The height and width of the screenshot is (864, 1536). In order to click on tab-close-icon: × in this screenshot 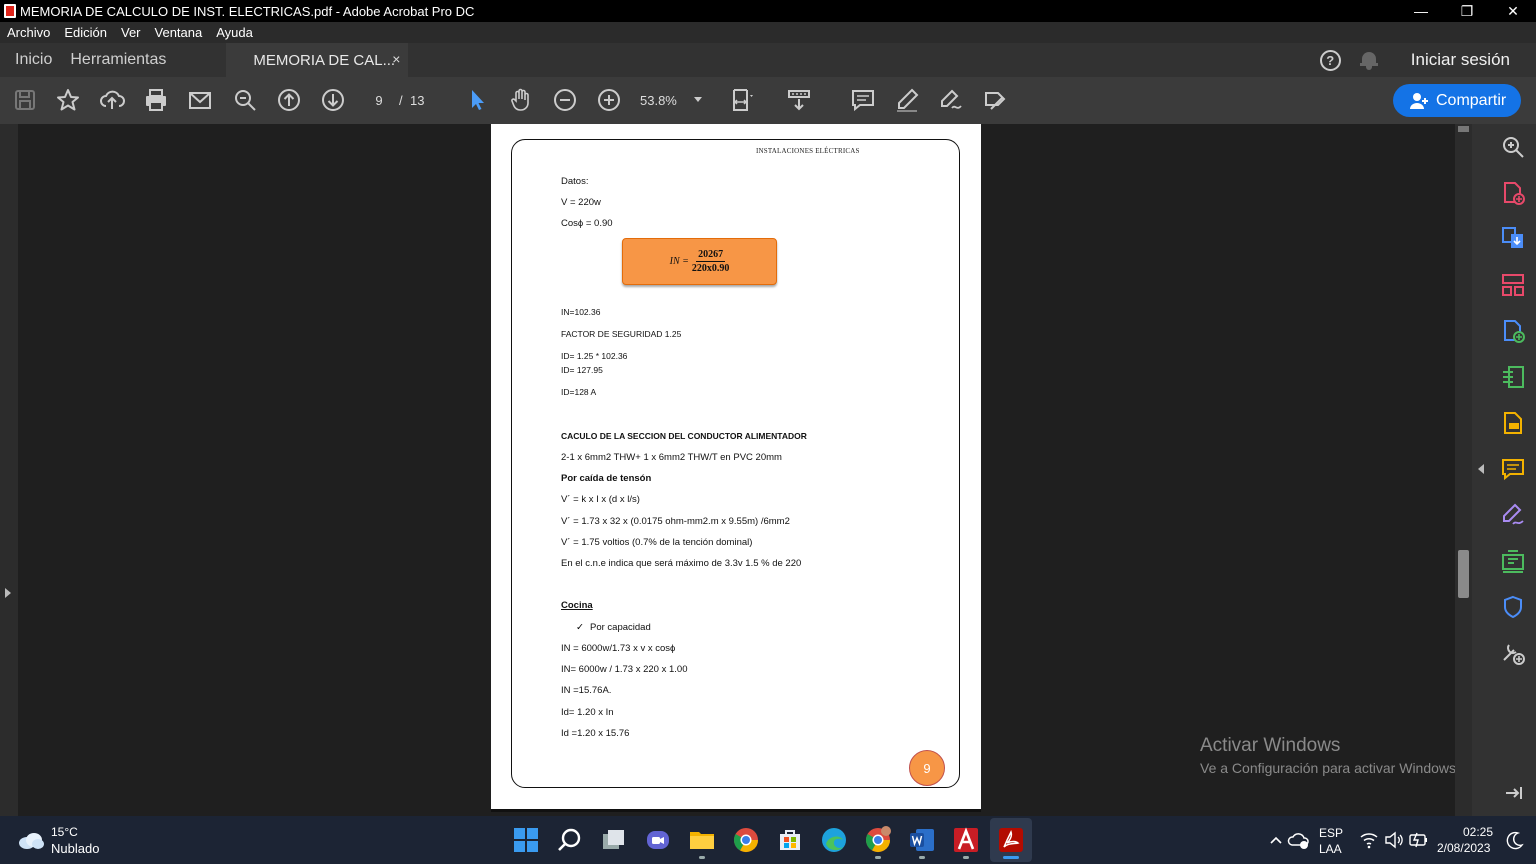, I will do `click(396, 59)`.